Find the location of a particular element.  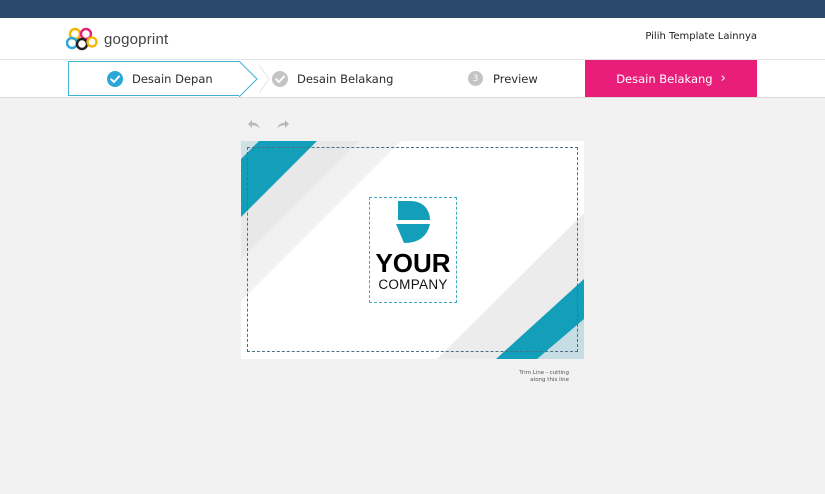

step-back-design: Desain Belakang is located at coordinates (332, 78).